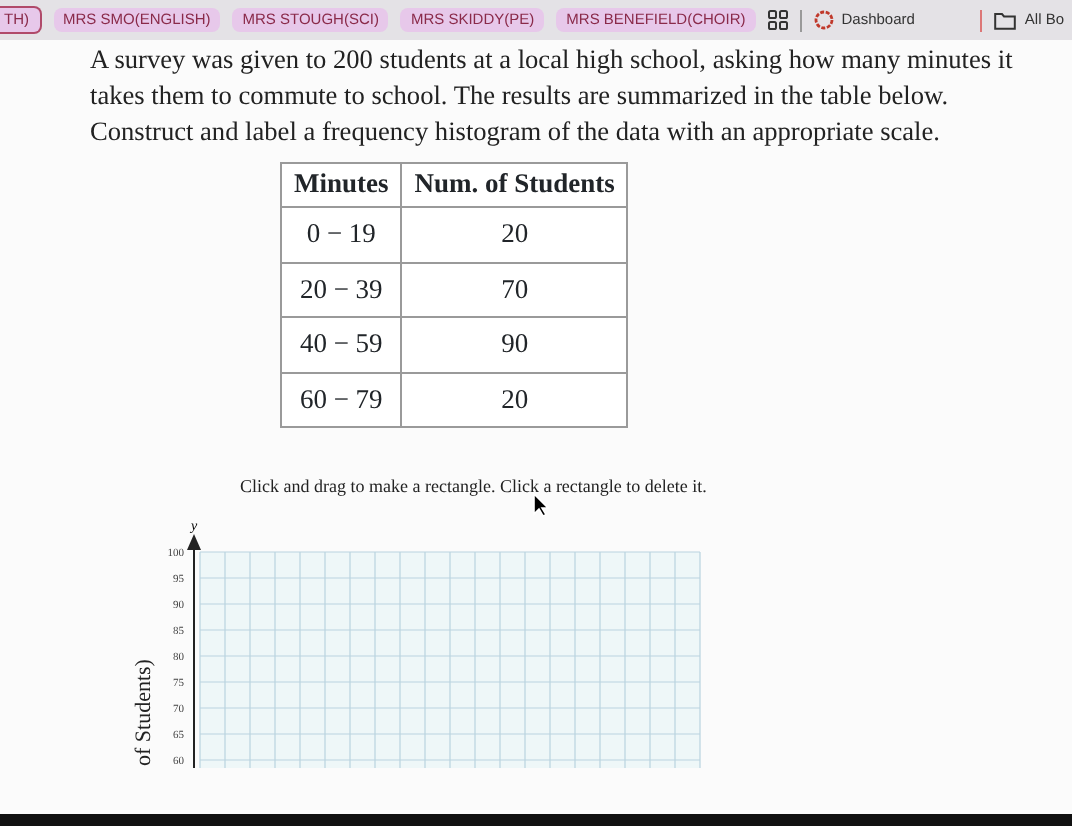 This screenshot has height=826, width=1072. I want to click on table-cell: 0 − 19, so click(341, 234).